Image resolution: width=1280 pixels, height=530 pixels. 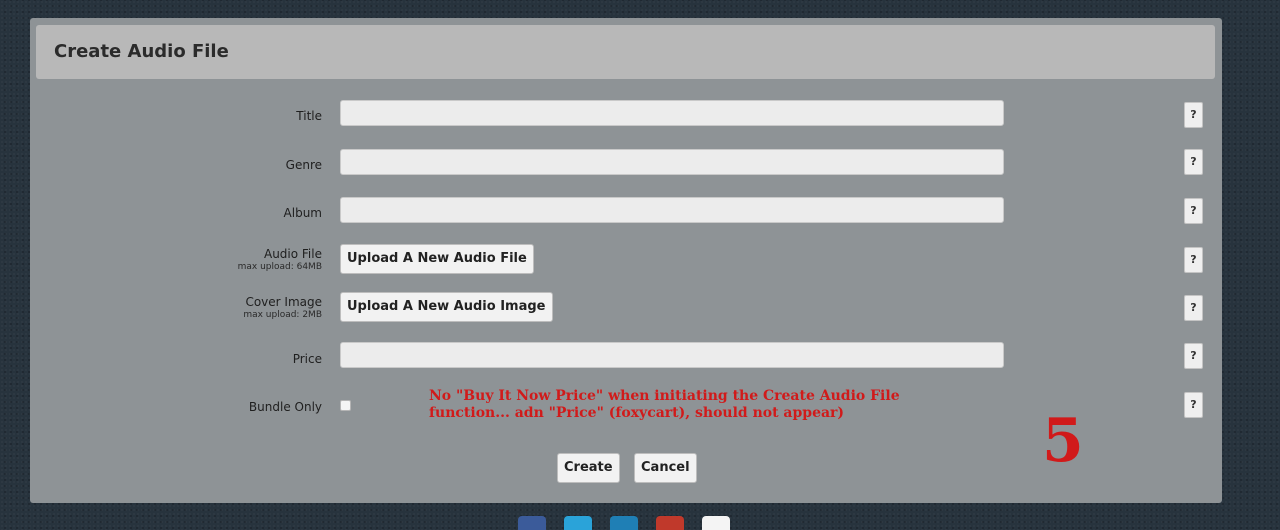 What do you see at coordinates (279, 267) in the screenshot?
I see `audio-file-max-upload: max upload: 64MB` at bounding box center [279, 267].